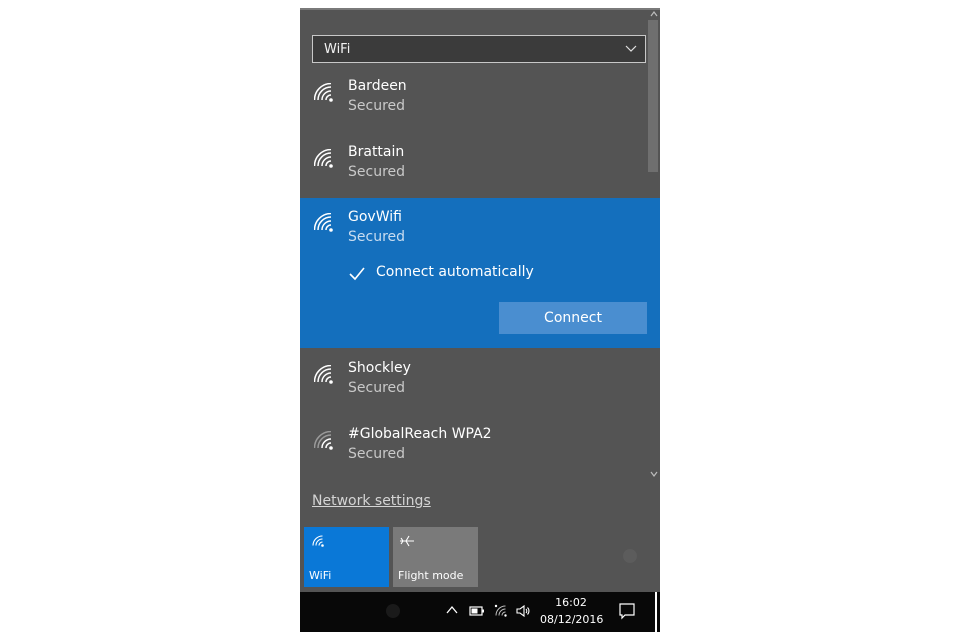 The image size is (960, 640). I want to click on scrollbar-thumb, so click(653, 96).